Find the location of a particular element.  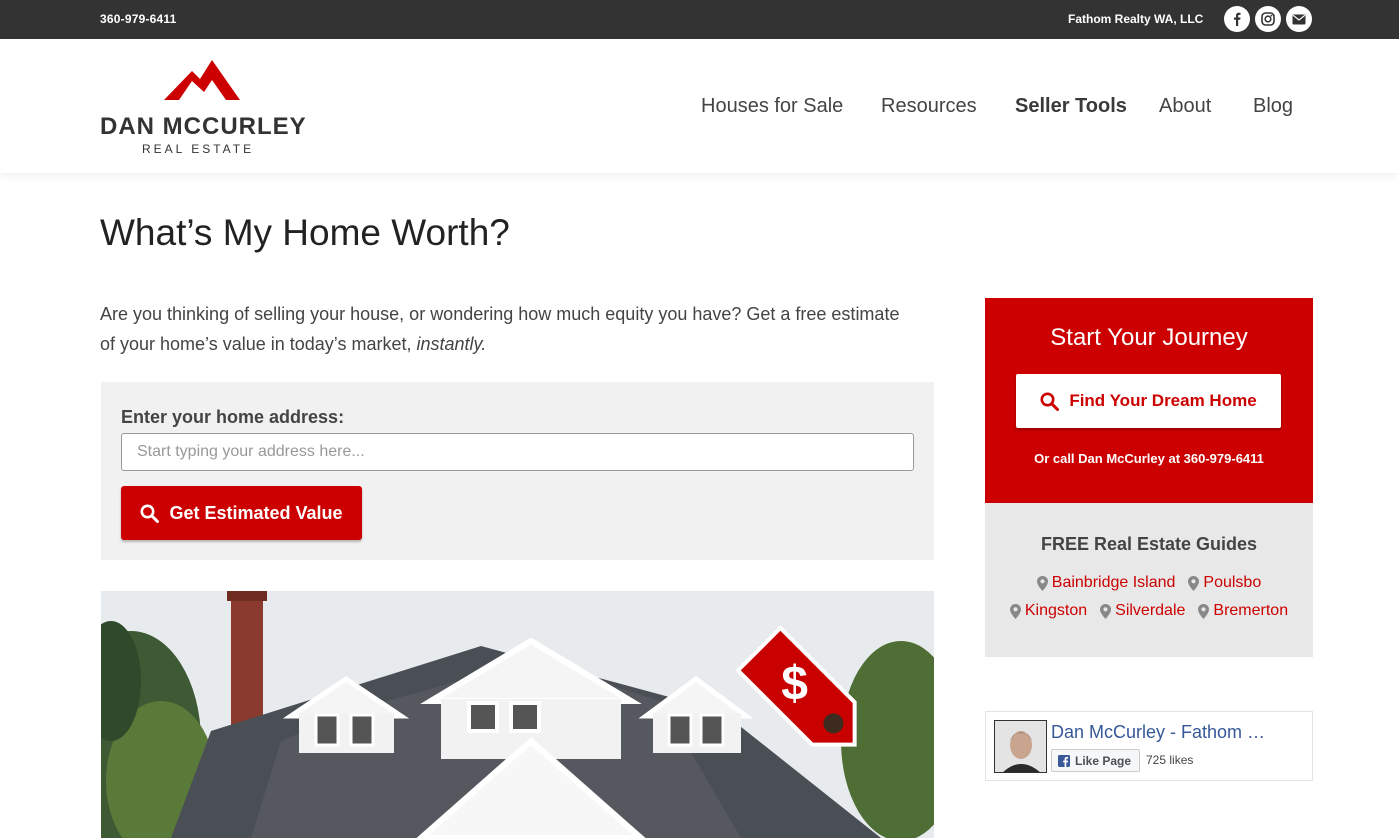

avatar is located at coordinates (1020, 746).